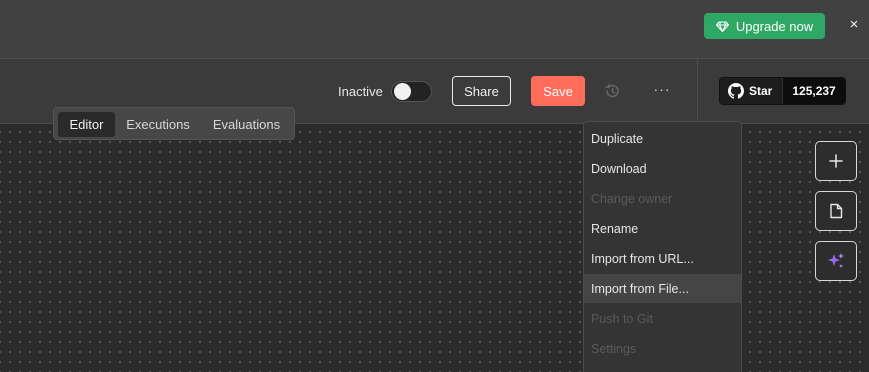 The height and width of the screenshot is (372, 869). I want to click on view-tabs: Editor Executions Evaluations, so click(174, 123).